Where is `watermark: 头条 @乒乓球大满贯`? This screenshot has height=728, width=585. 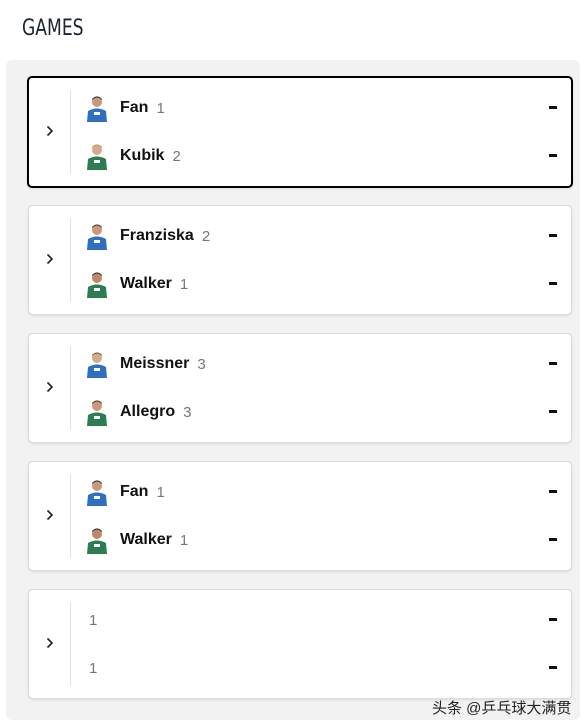 watermark: 头条 @乒乓球大满贯 is located at coordinates (502, 708).